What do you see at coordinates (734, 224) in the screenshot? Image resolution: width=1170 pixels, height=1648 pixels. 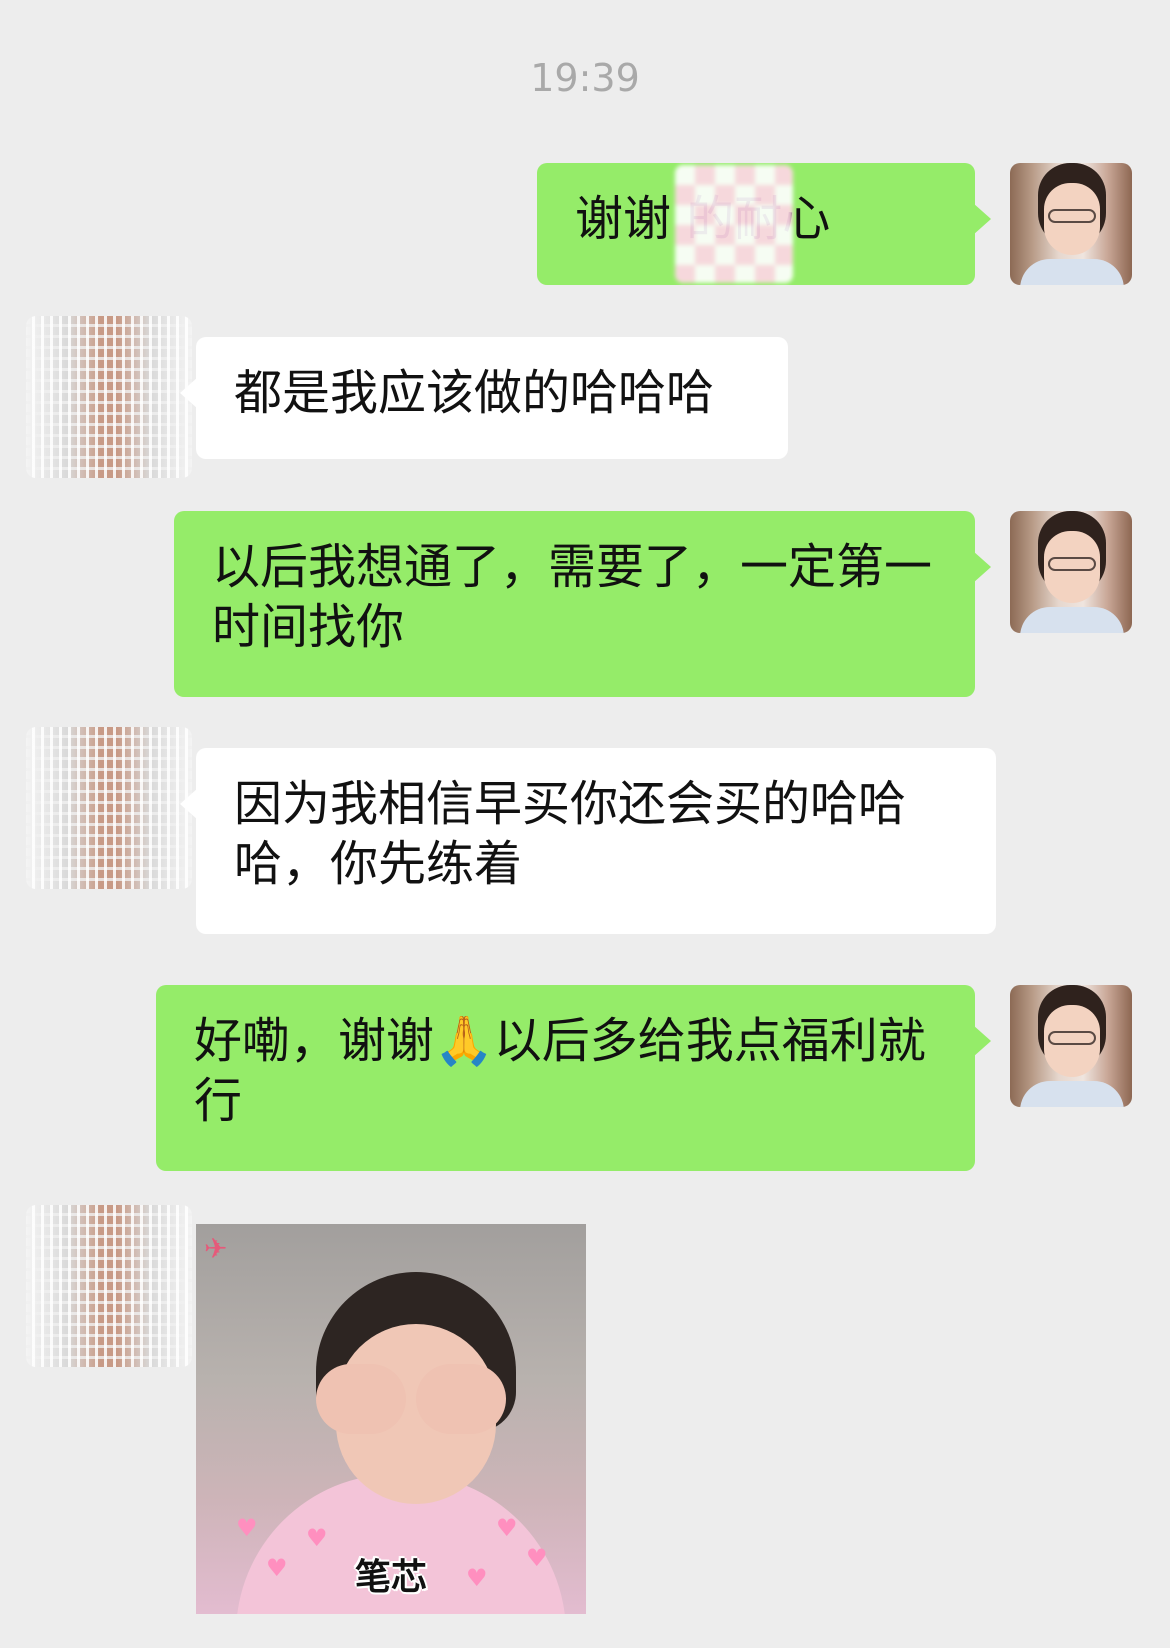 I see `mosaic-redaction` at bounding box center [734, 224].